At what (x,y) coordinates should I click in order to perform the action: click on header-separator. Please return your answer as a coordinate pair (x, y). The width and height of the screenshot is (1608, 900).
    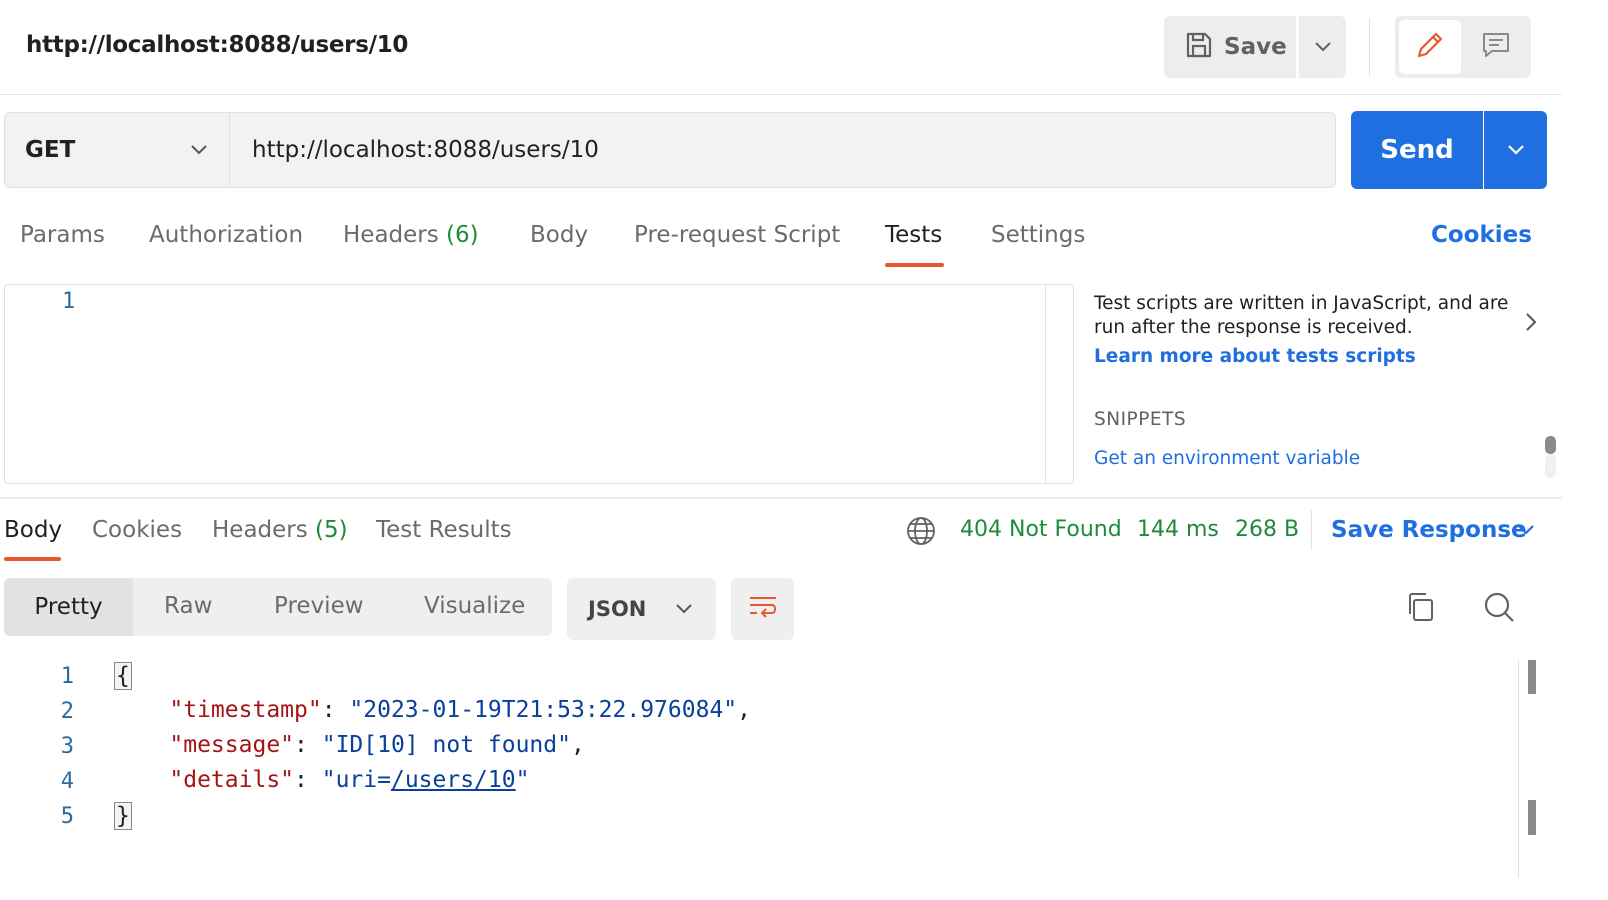
    Looking at the image, I should click on (781, 94).